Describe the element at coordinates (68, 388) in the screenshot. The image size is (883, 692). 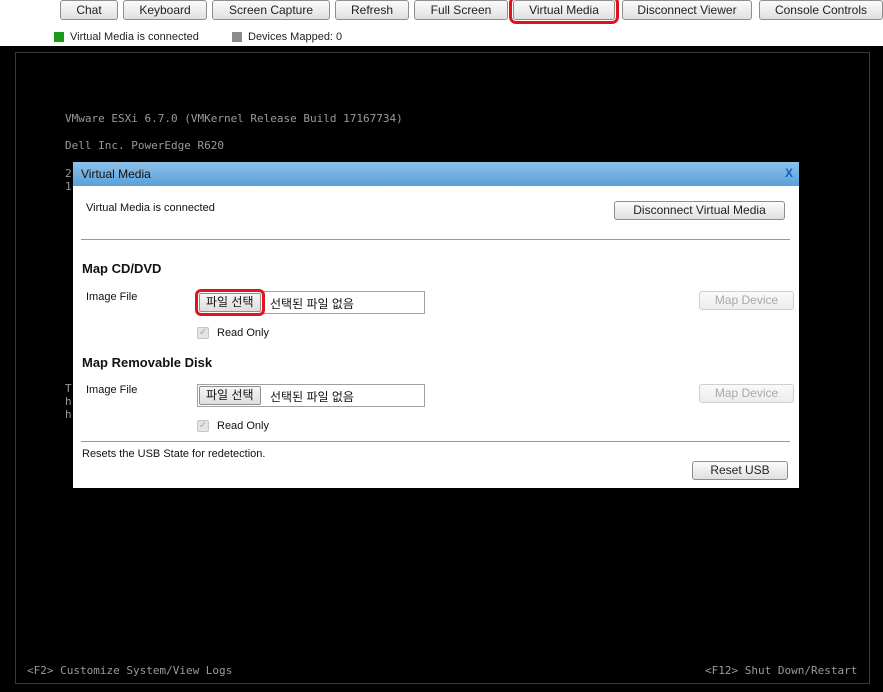
I see `console-fragment: T` at that location.